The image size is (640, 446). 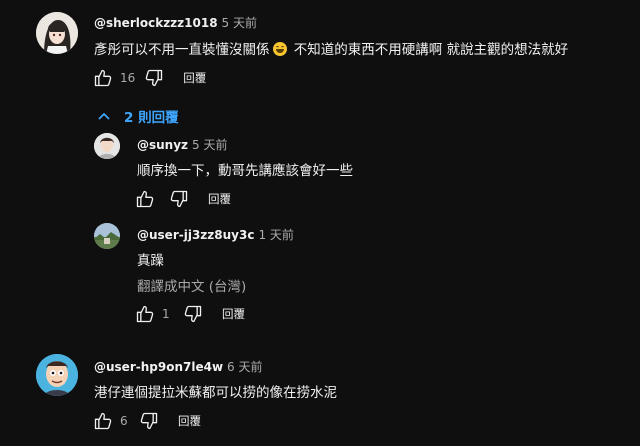 What do you see at coordinates (162, 145) in the screenshot?
I see `reply-author: @sunyz` at bounding box center [162, 145].